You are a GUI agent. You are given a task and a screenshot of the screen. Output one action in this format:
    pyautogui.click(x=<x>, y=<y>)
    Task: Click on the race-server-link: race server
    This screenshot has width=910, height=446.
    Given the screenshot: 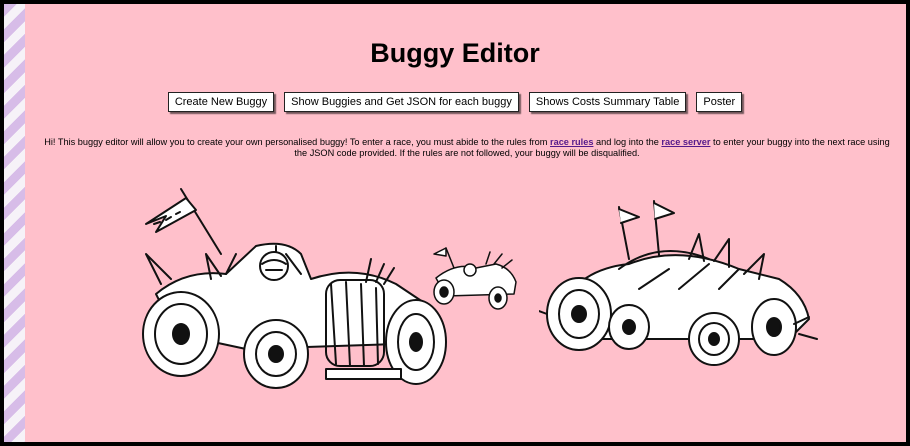 What is the action you would take?
    pyautogui.click(x=685, y=142)
    